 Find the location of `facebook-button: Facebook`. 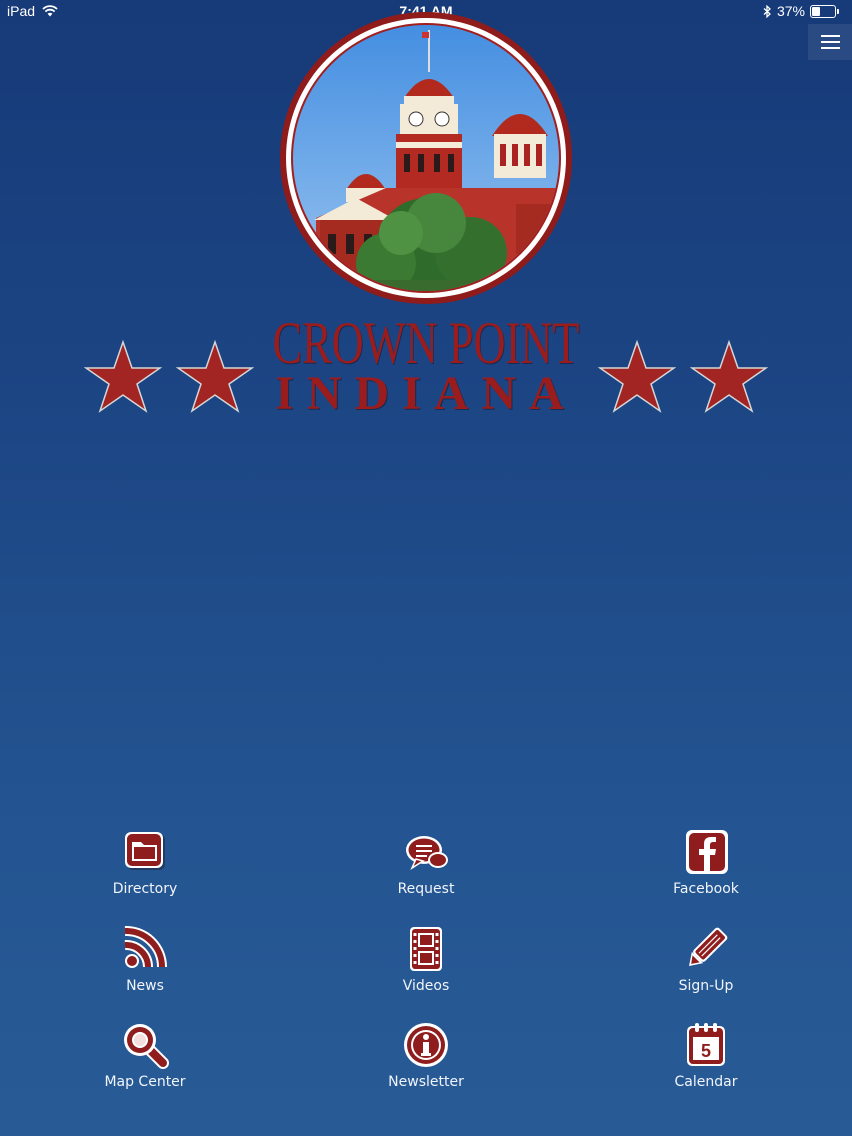

facebook-button: Facebook is located at coordinates (706, 866).